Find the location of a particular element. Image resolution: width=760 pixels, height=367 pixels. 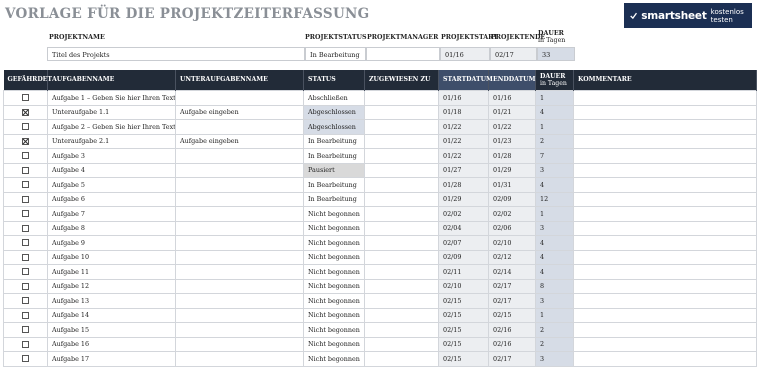

end-date-cell: 01/23 is located at coordinates (512, 141).